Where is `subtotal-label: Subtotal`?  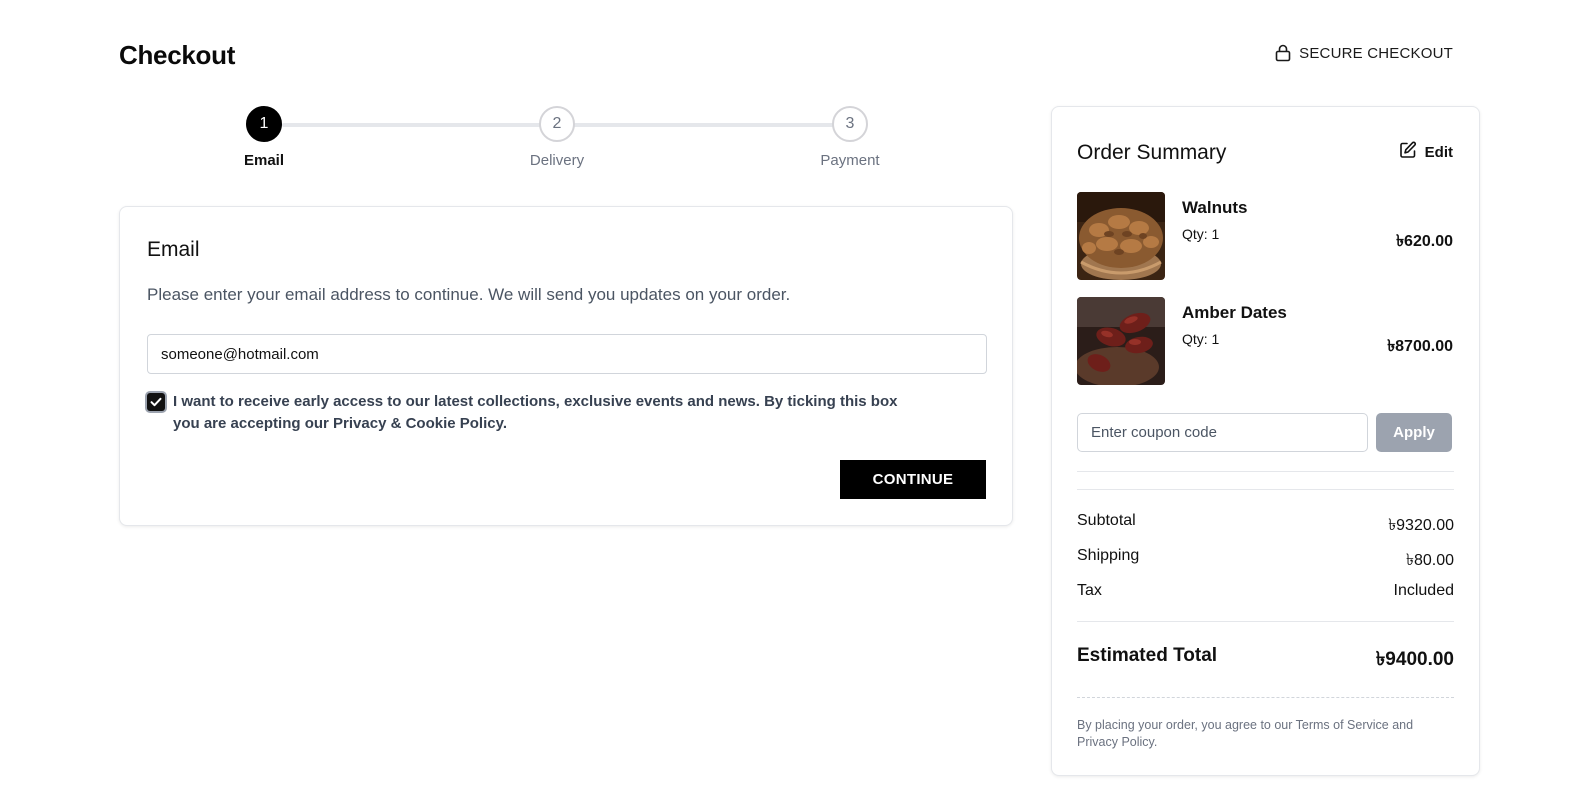
subtotal-label: Subtotal is located at coordinates (1106, 520).